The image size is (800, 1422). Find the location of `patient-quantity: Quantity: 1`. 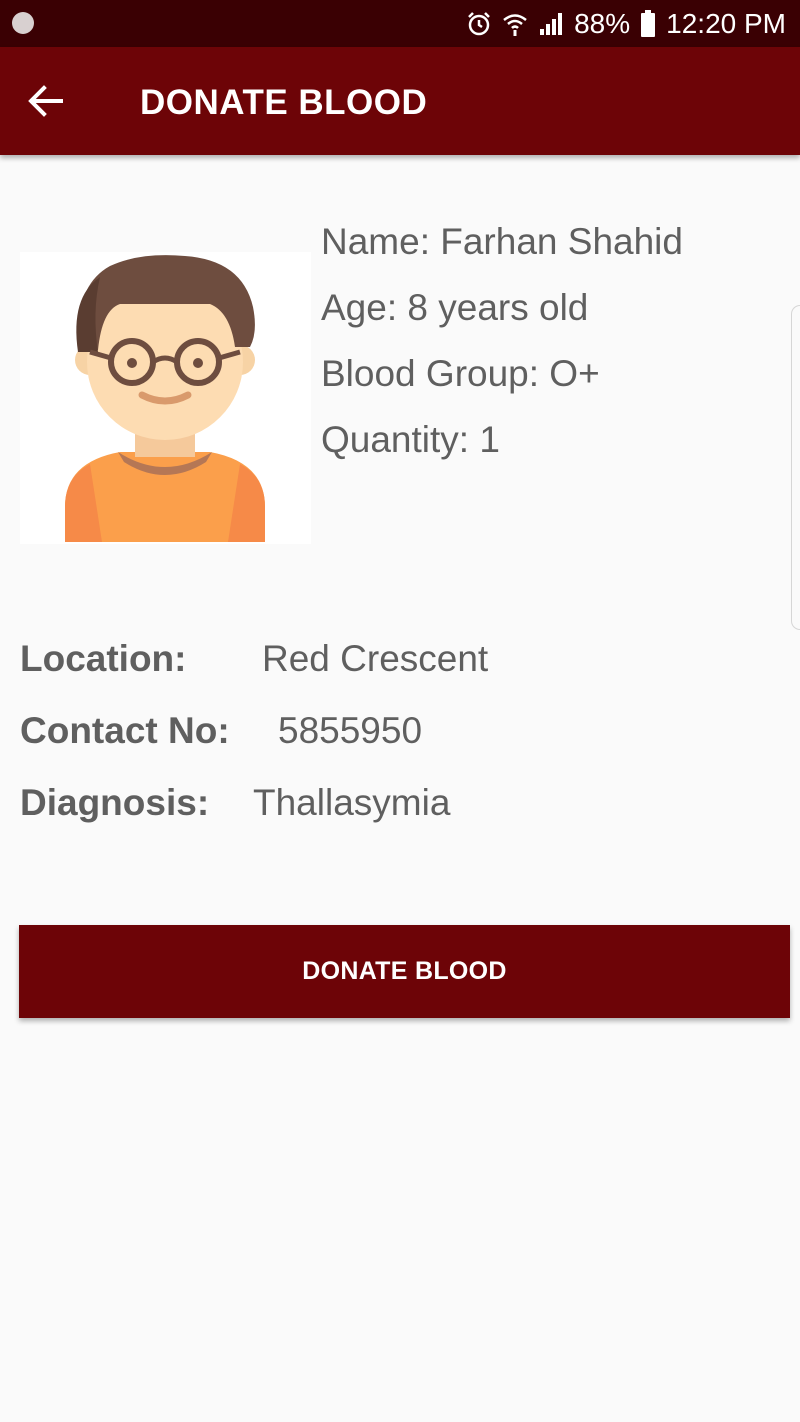

patient-quantity: Quantity: 1 is located at coordinates (410, 439).